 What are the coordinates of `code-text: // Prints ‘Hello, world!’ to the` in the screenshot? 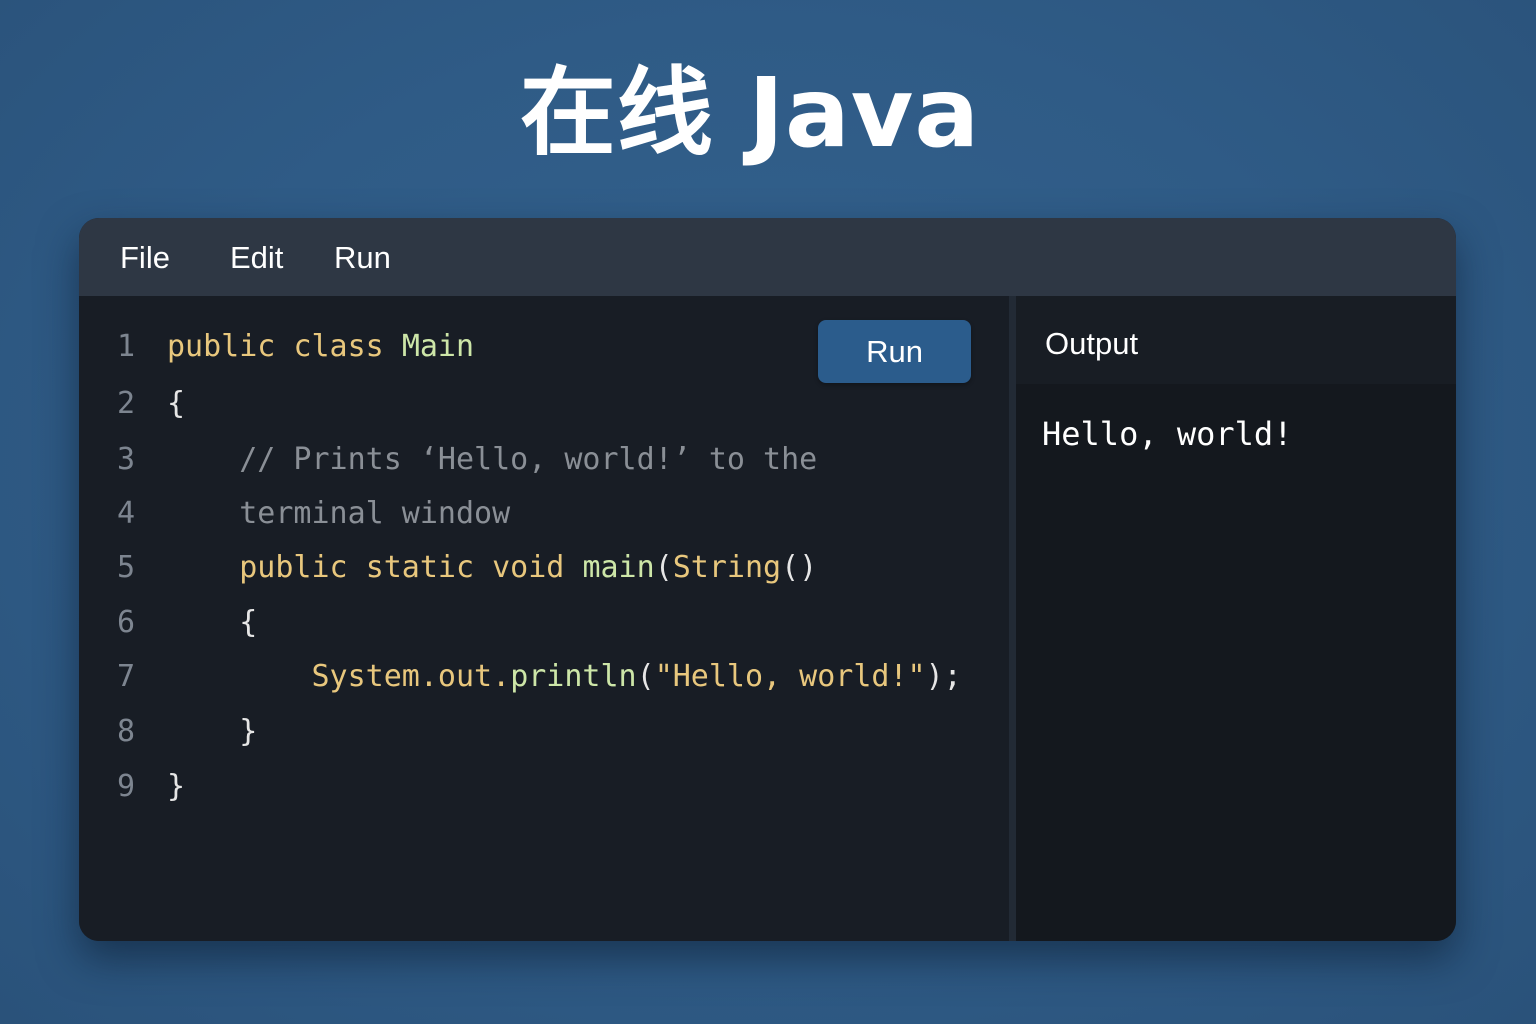 It's located at (492, 460).